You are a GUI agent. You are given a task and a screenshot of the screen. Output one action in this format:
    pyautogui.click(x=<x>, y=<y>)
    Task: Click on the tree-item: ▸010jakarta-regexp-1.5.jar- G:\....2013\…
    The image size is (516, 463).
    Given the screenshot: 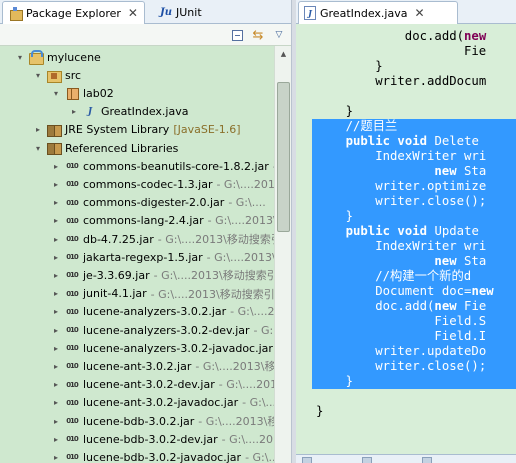 What is the action you would take?
    pyautogui.click(x=137, y=257)
    